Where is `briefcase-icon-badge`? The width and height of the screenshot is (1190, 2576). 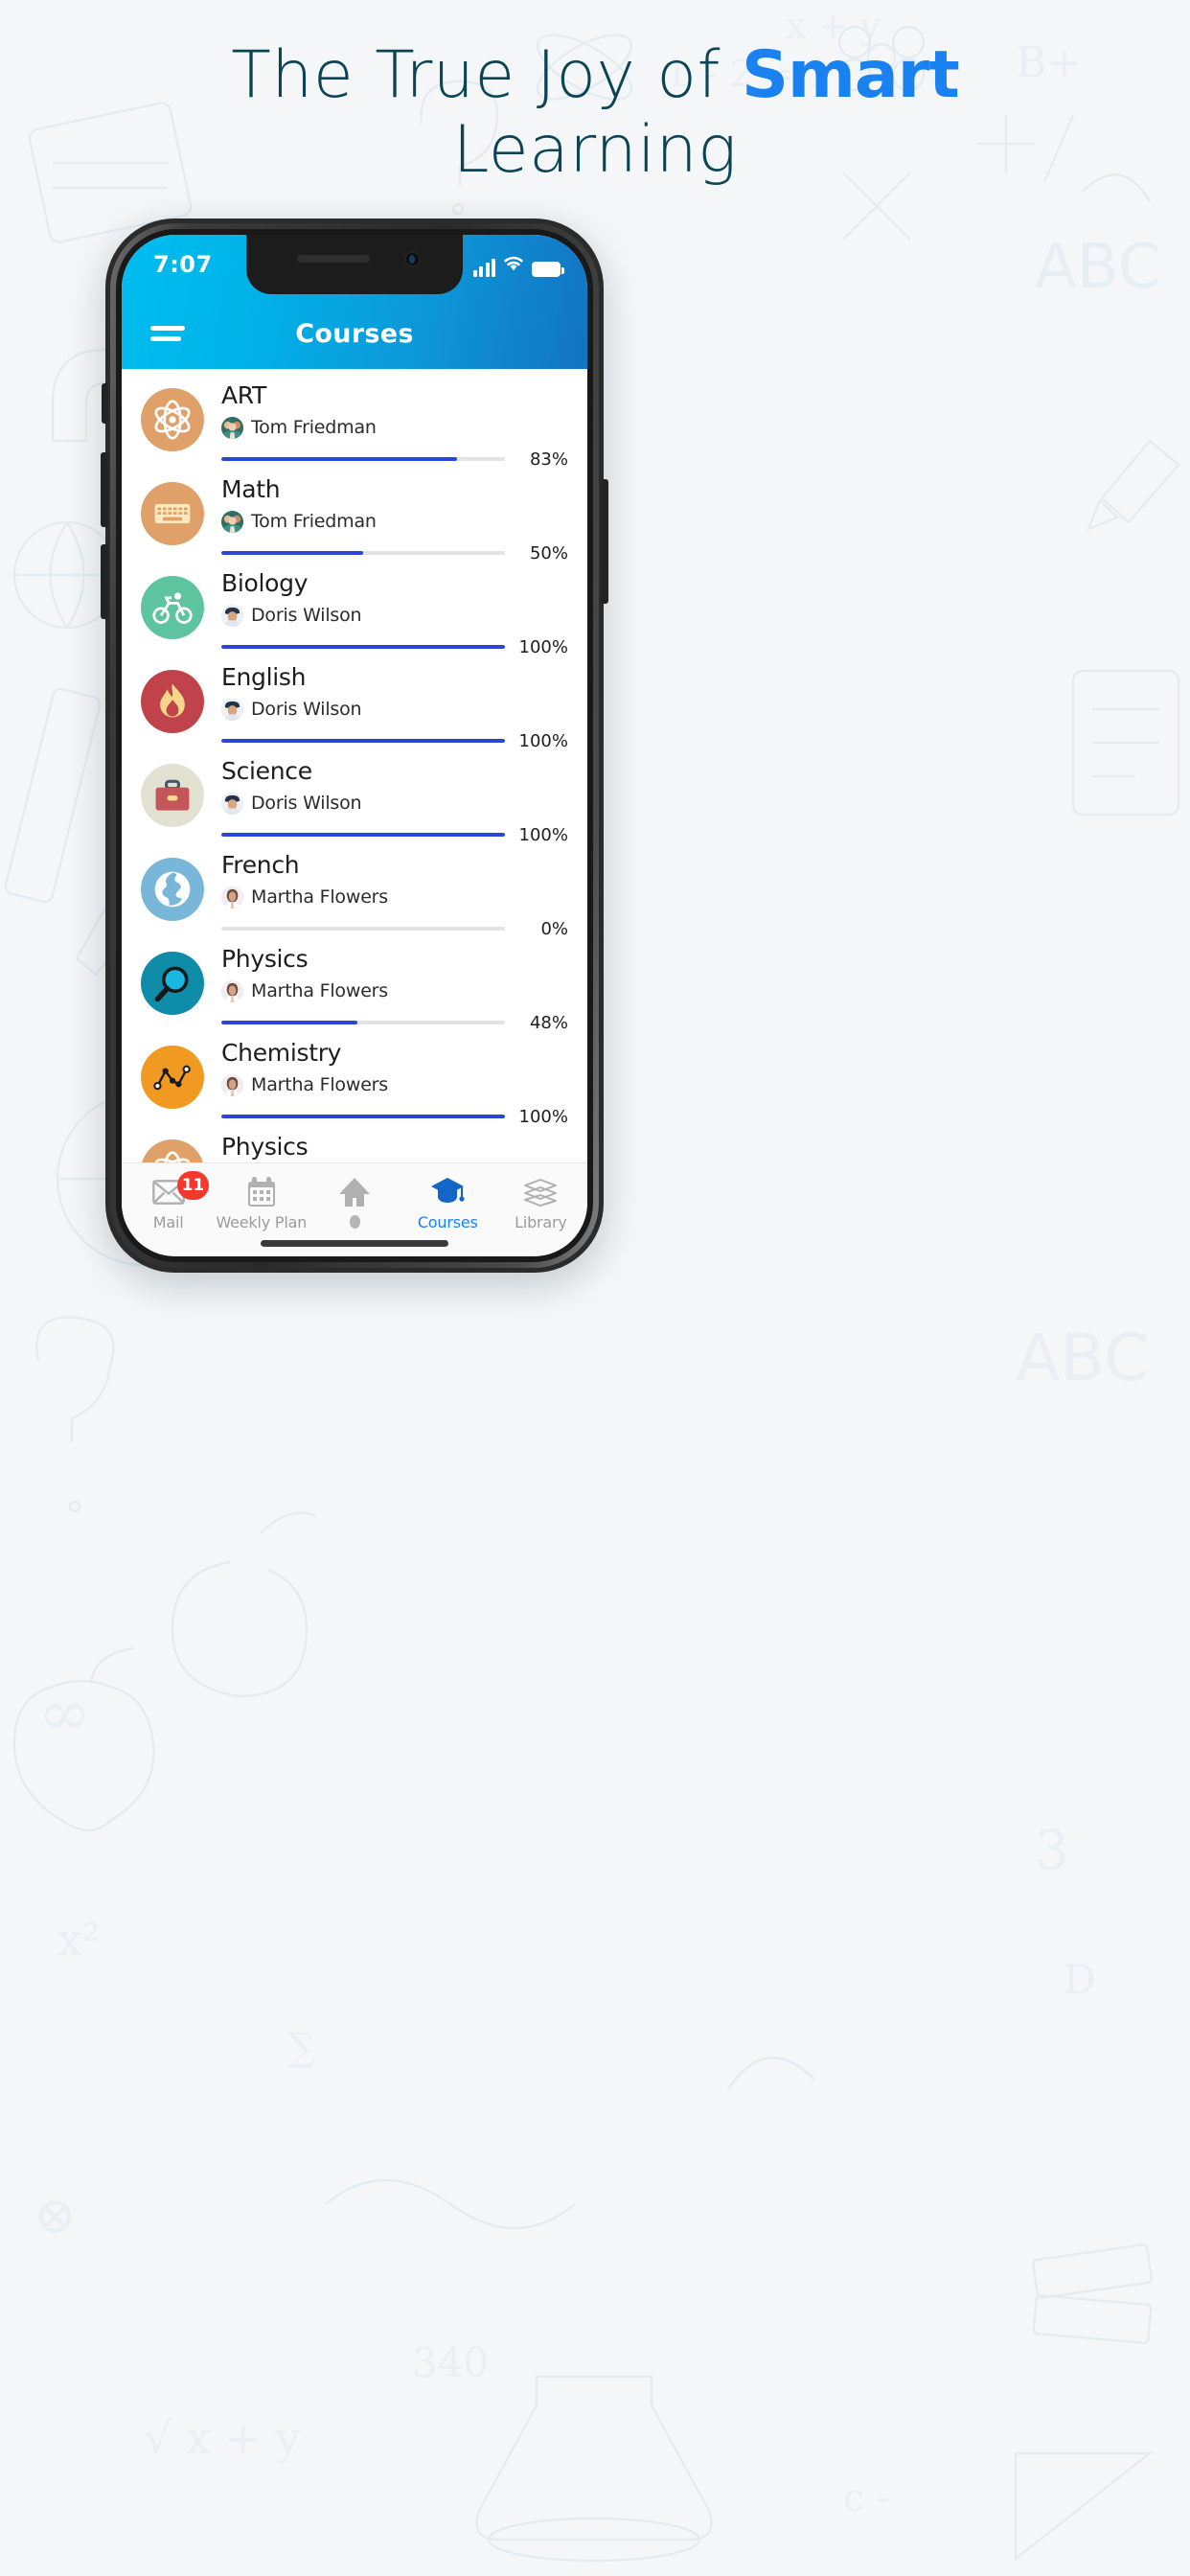
briefcase-icon-badge is located at coordinates (172, 795).